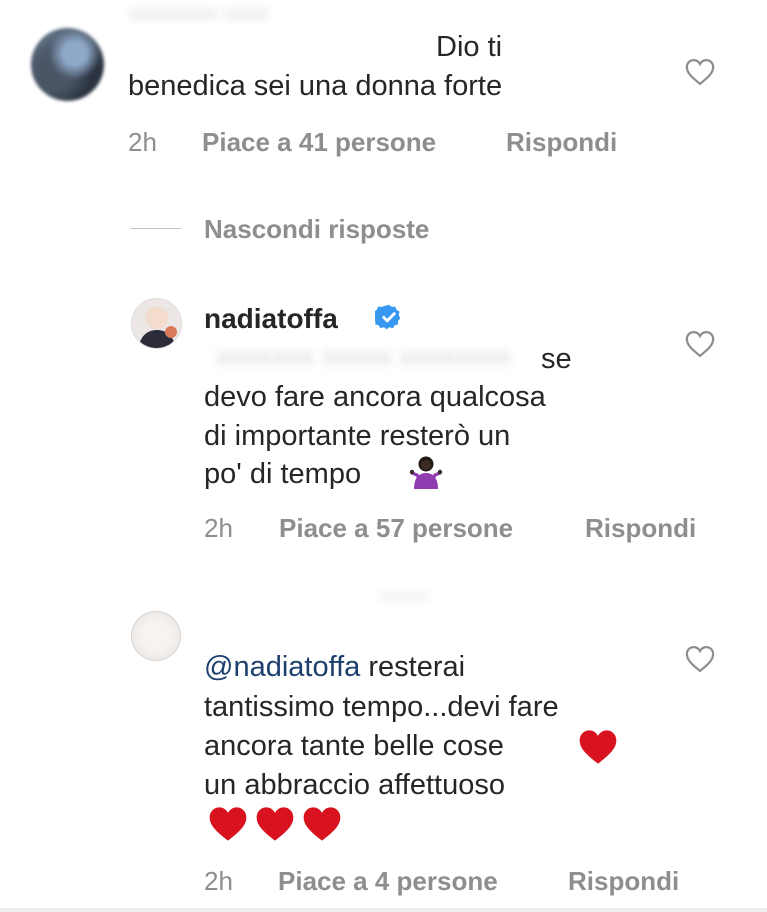 This screenshot has height=912, width=767. Describe the element at coordinates (364, 355) in the screenshot. I see `blurred-text: xxxxxxx xxxxx xxxxxxxx` at that location.